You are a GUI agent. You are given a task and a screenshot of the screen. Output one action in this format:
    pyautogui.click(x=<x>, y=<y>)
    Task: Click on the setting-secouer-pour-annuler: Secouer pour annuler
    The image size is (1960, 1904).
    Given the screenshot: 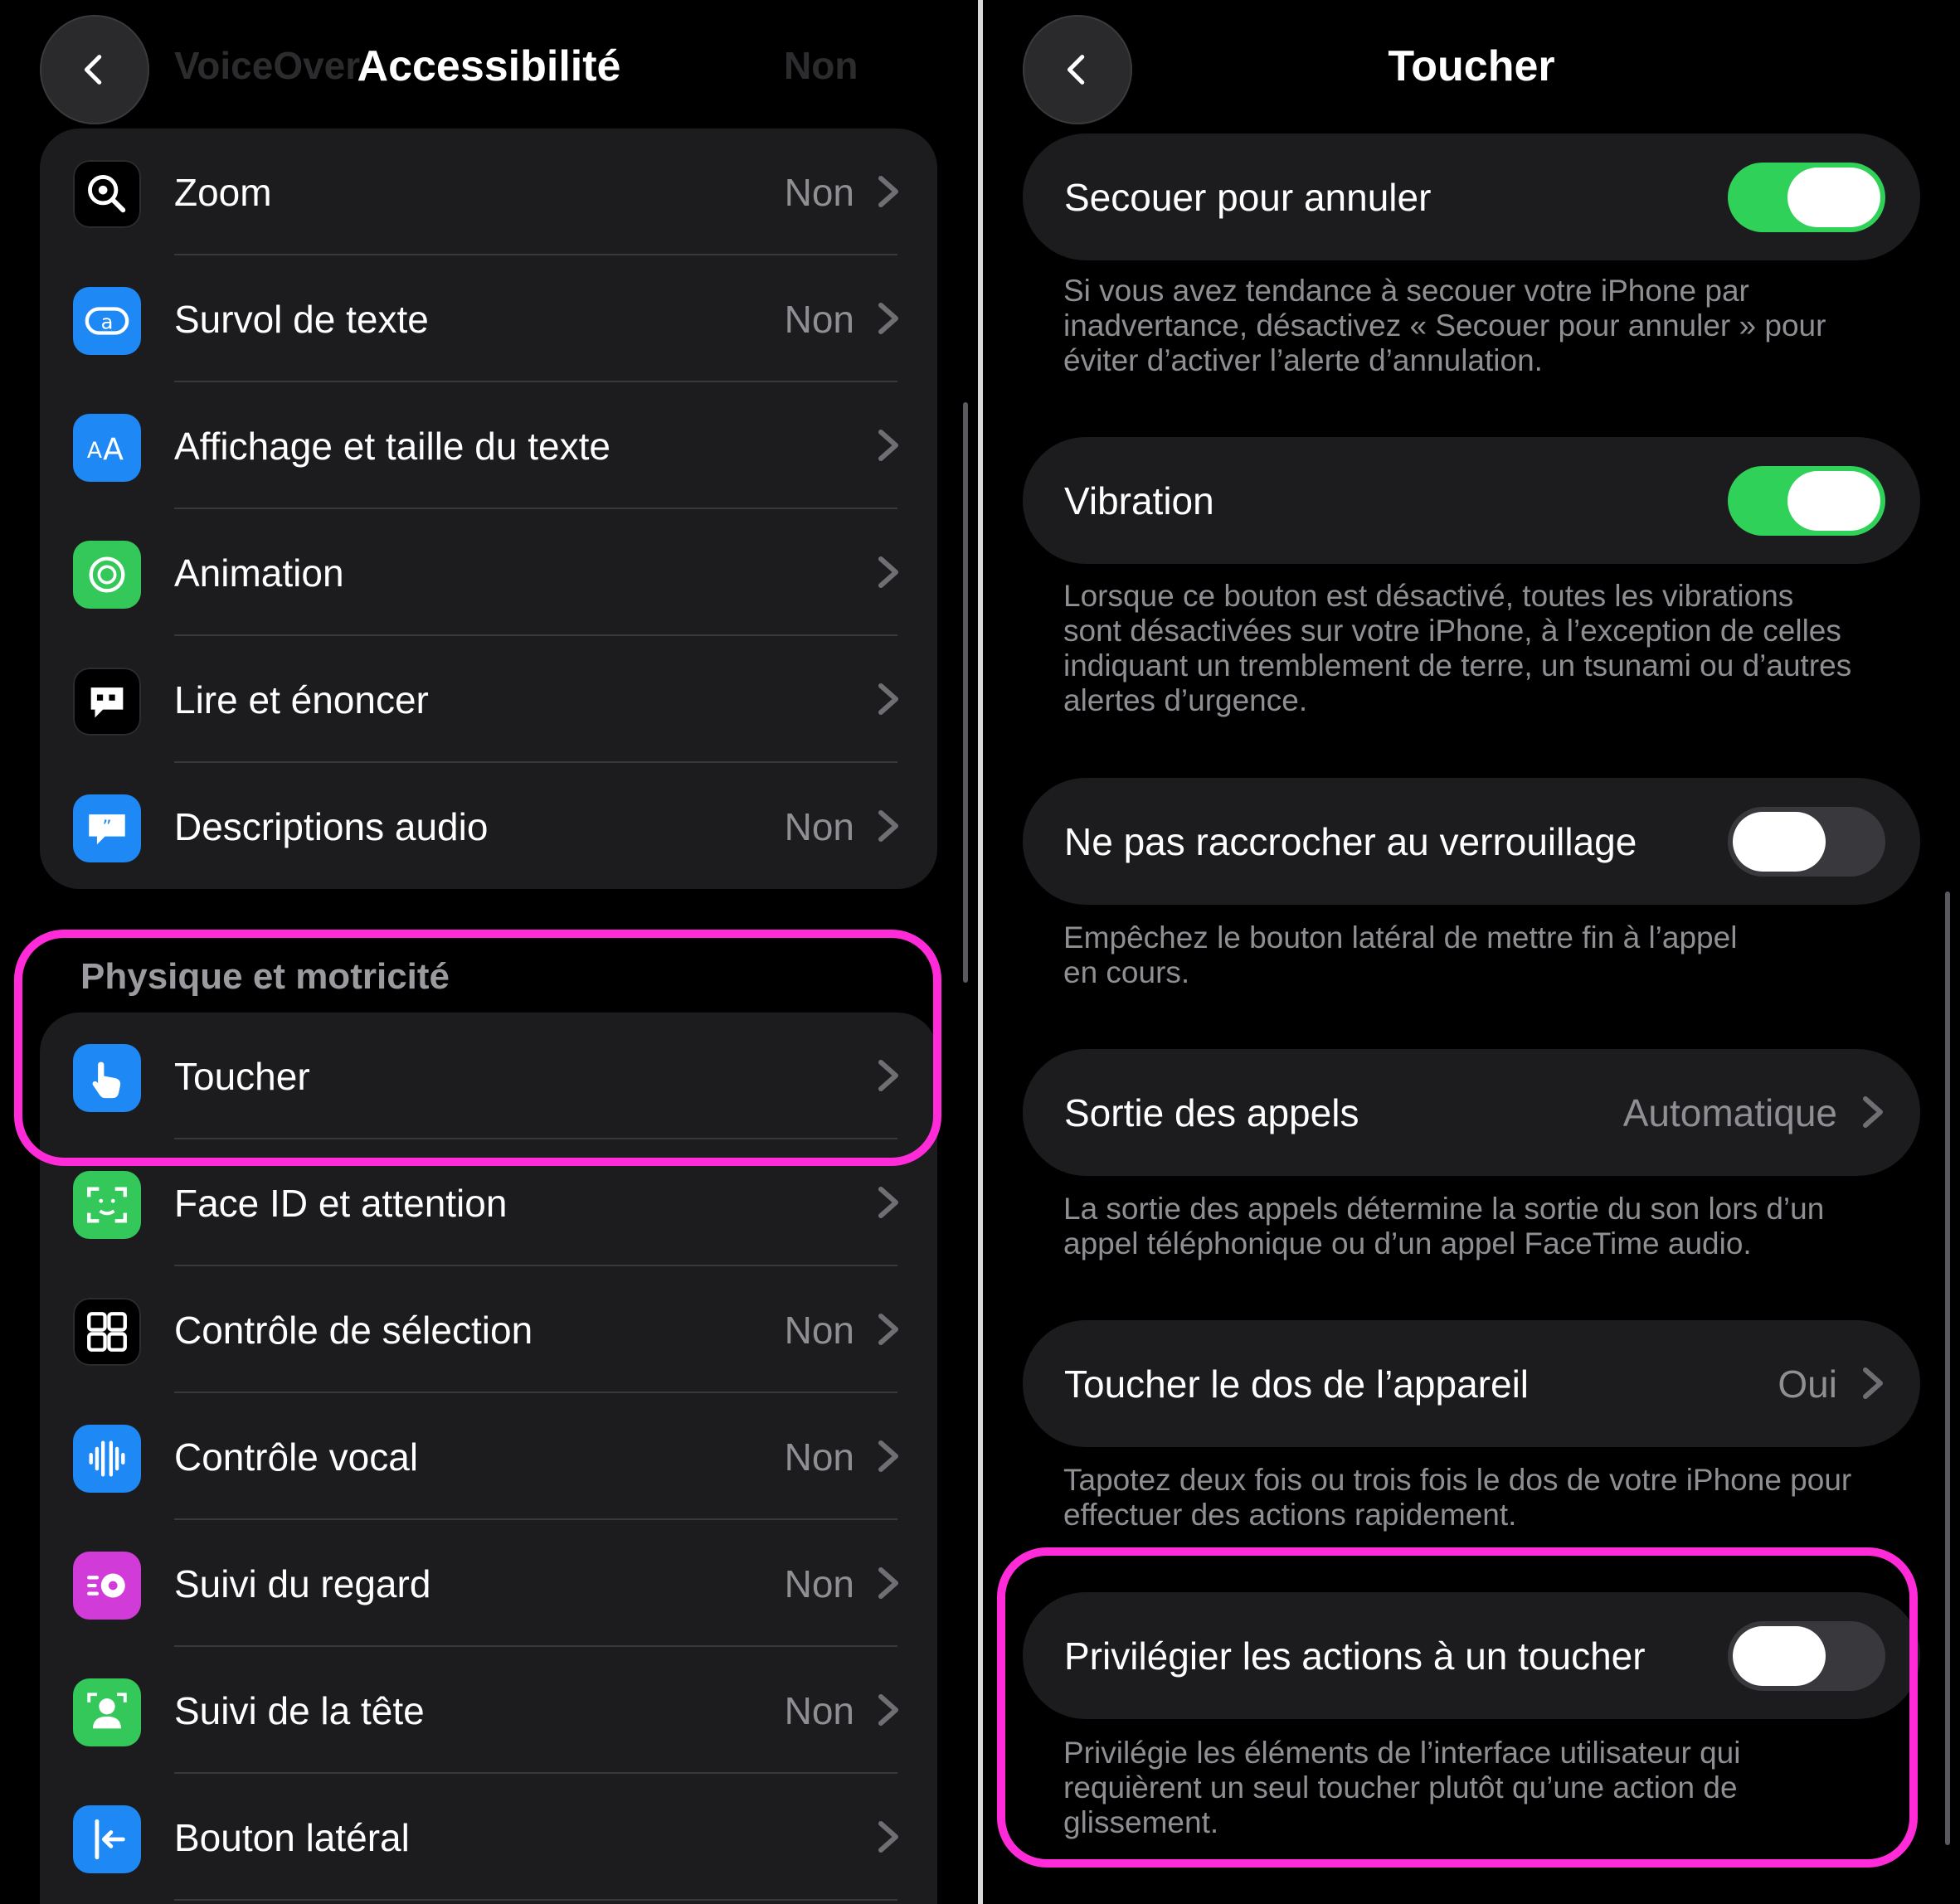 What is the action you would take?
    pyautogui.click(x=1471, y=197)
    